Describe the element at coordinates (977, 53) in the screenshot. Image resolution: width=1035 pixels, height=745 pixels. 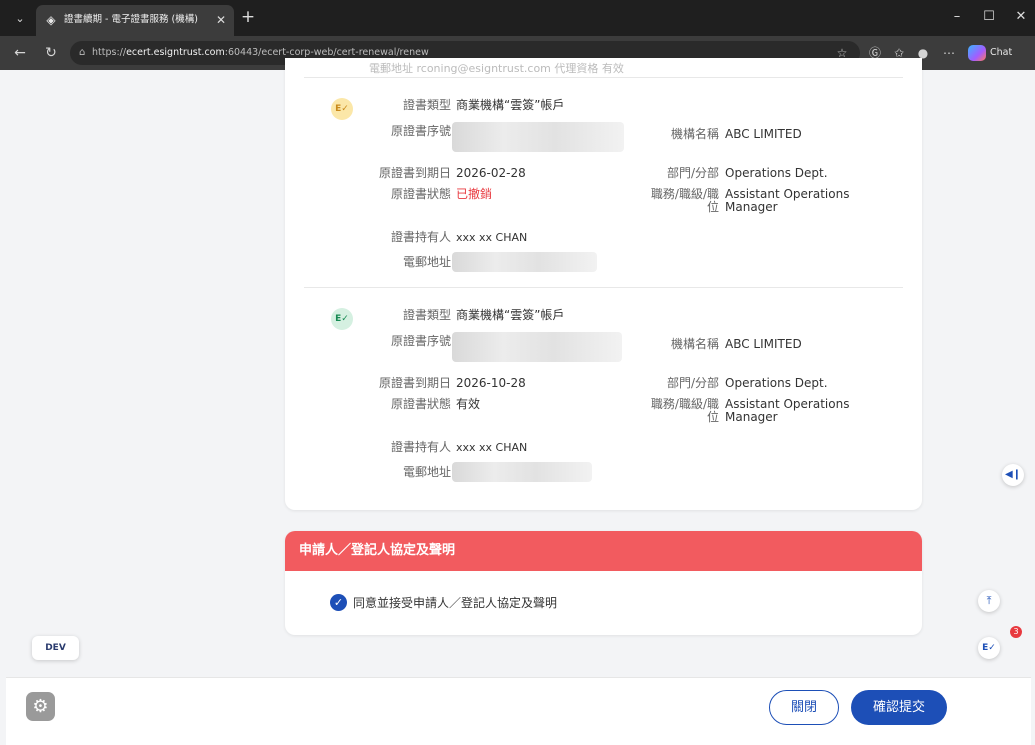
I see `copilot-icon` at that location.